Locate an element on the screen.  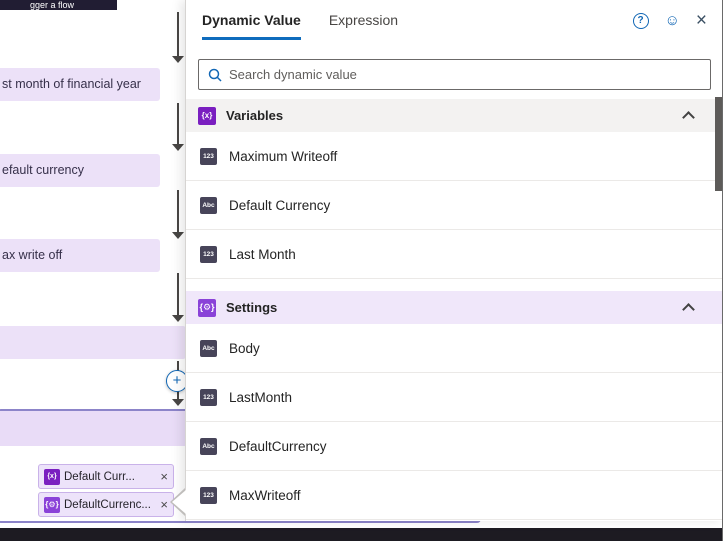
section-title: Variables is located at coordinates (255, 115).